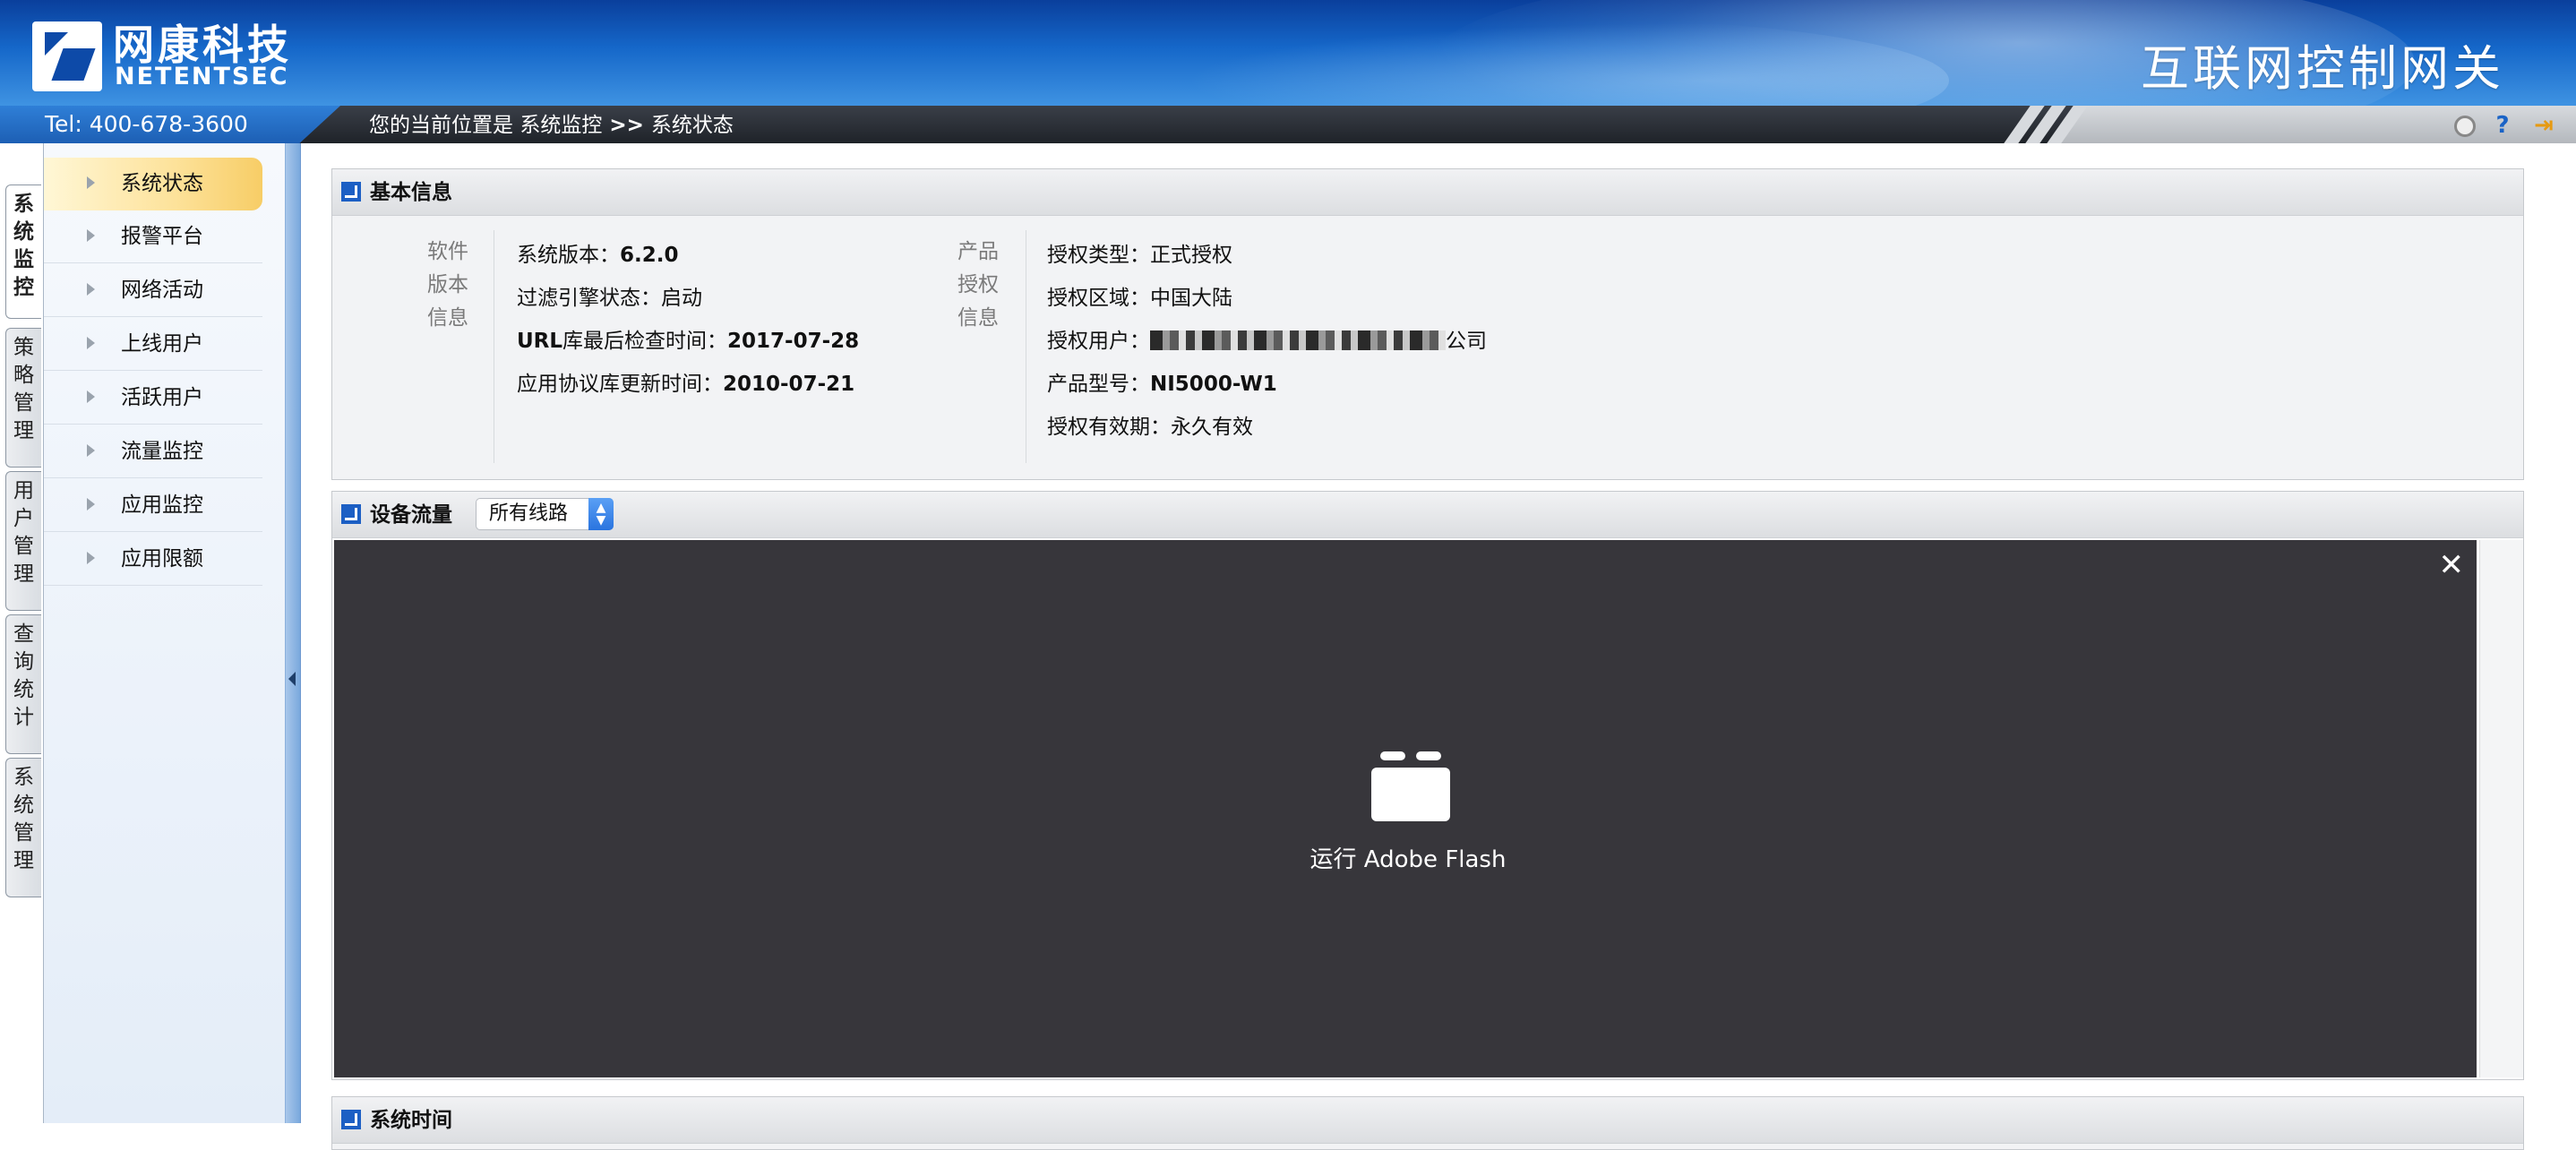 The height and width of the screenshot is (1150, 2576). I want to click on license-user-label: 授权用户：, so click(1098, 341).